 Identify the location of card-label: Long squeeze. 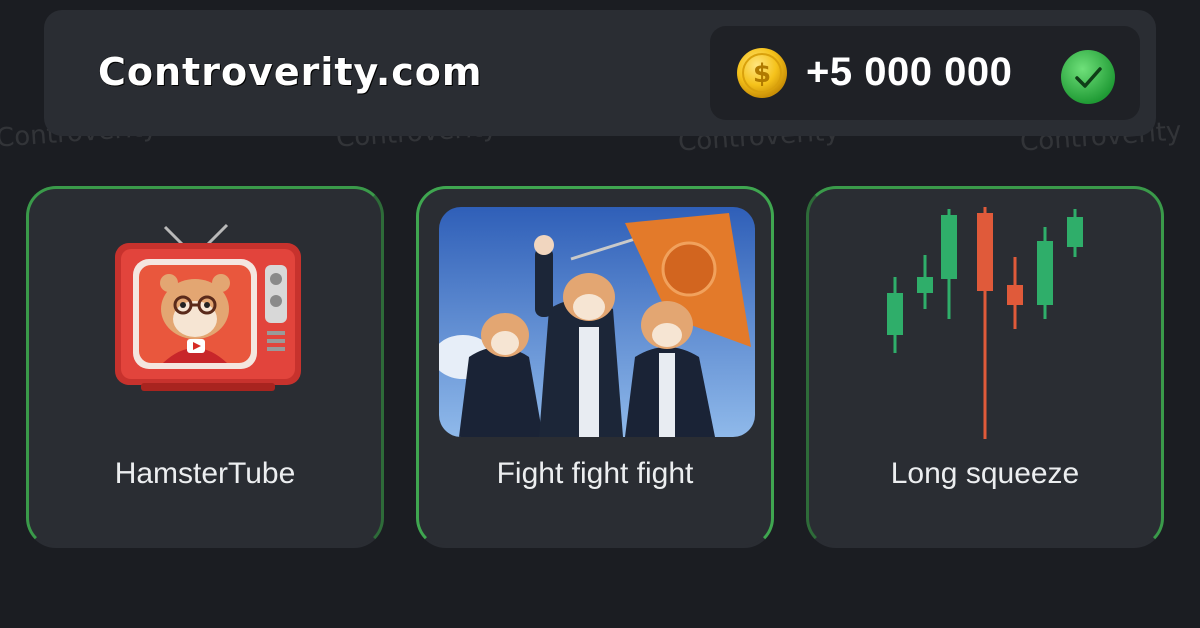
(985, 473).